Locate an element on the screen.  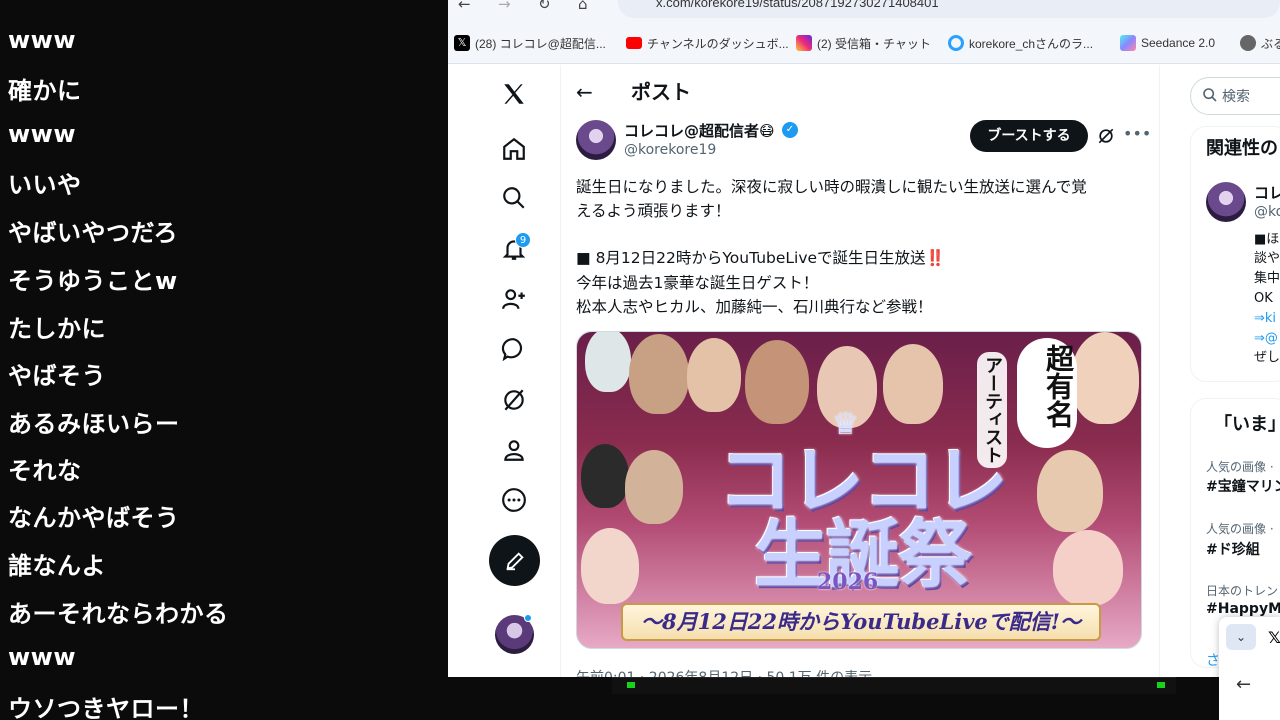
post-text-line: 今年は過去1豪華な誕生日ゲスト！ is located at coordinates (697, 283).